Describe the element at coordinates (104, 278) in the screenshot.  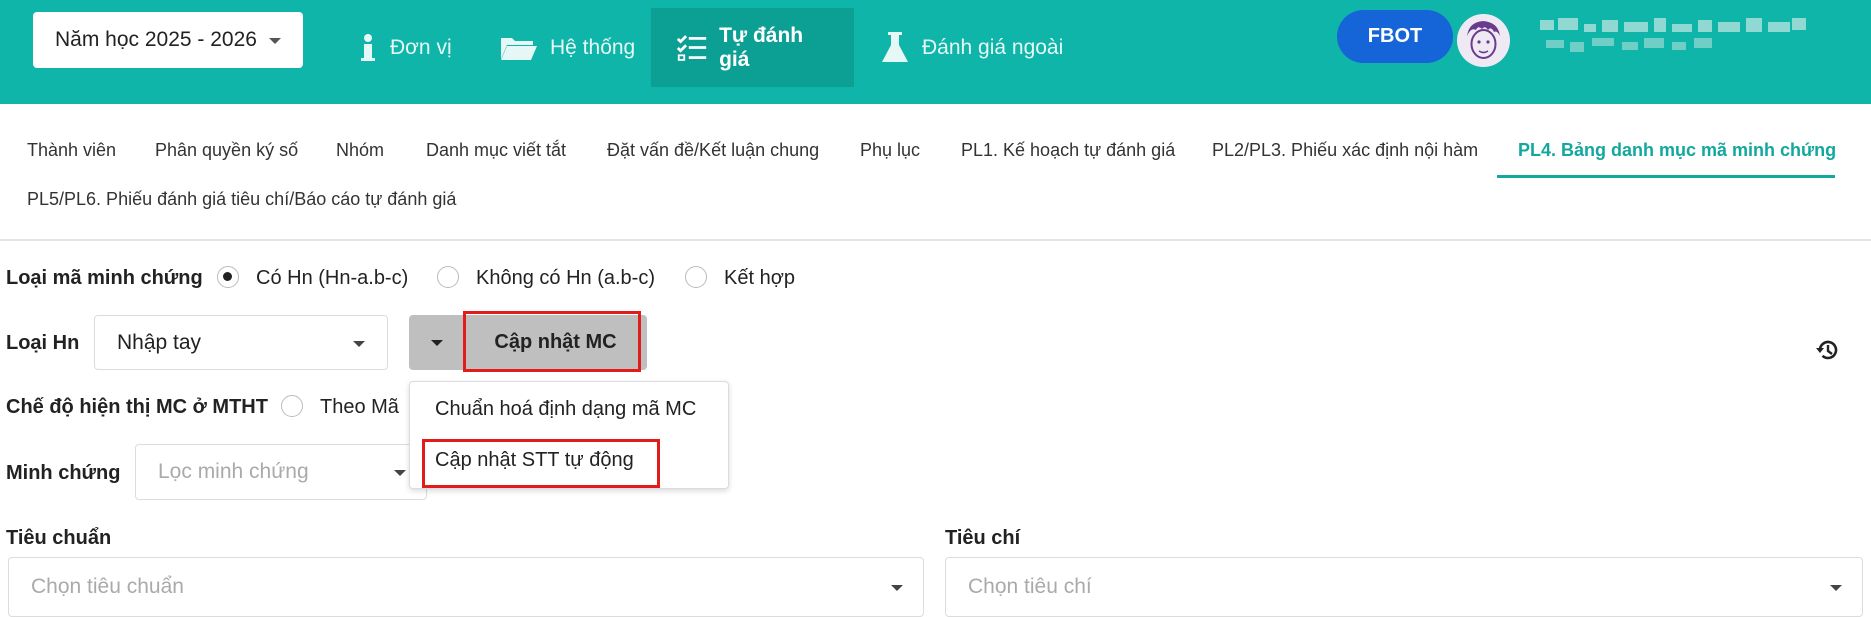
I see `loai-ma-label: Loại mã minh chứng` at that location.